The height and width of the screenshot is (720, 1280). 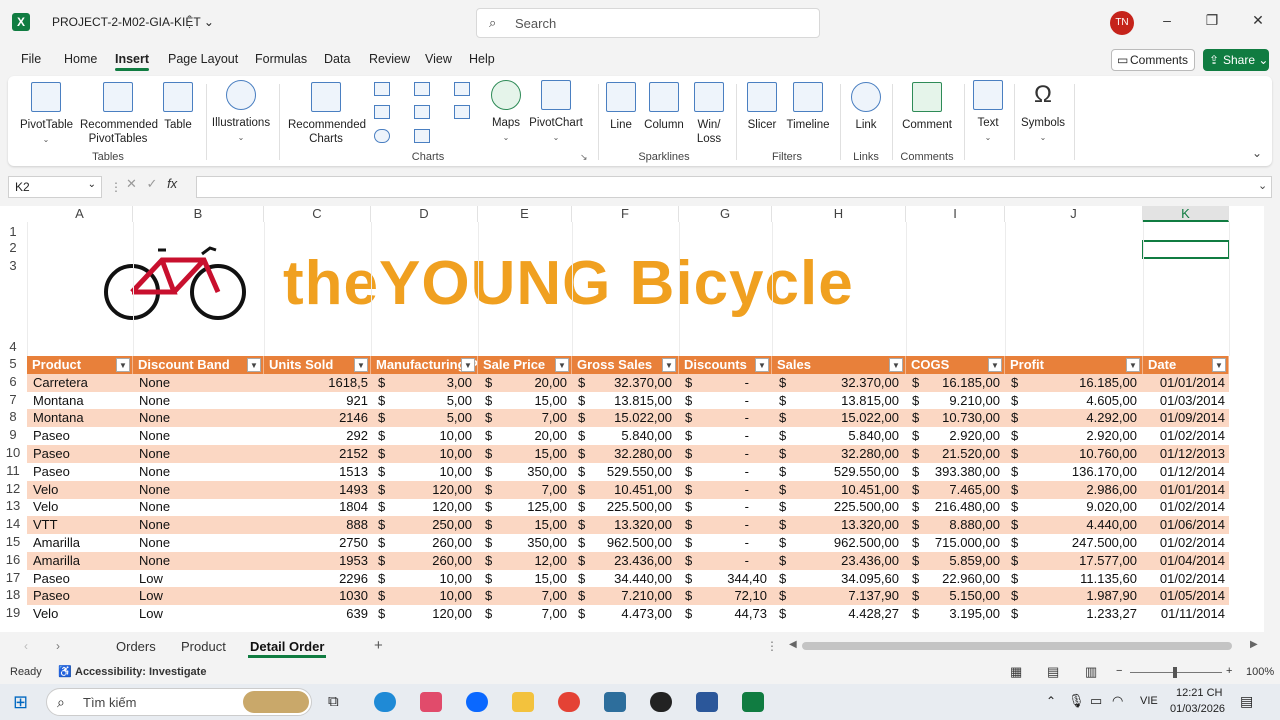 I want to click on cell-sale-price: 15,00, so click(x=532, y=401).